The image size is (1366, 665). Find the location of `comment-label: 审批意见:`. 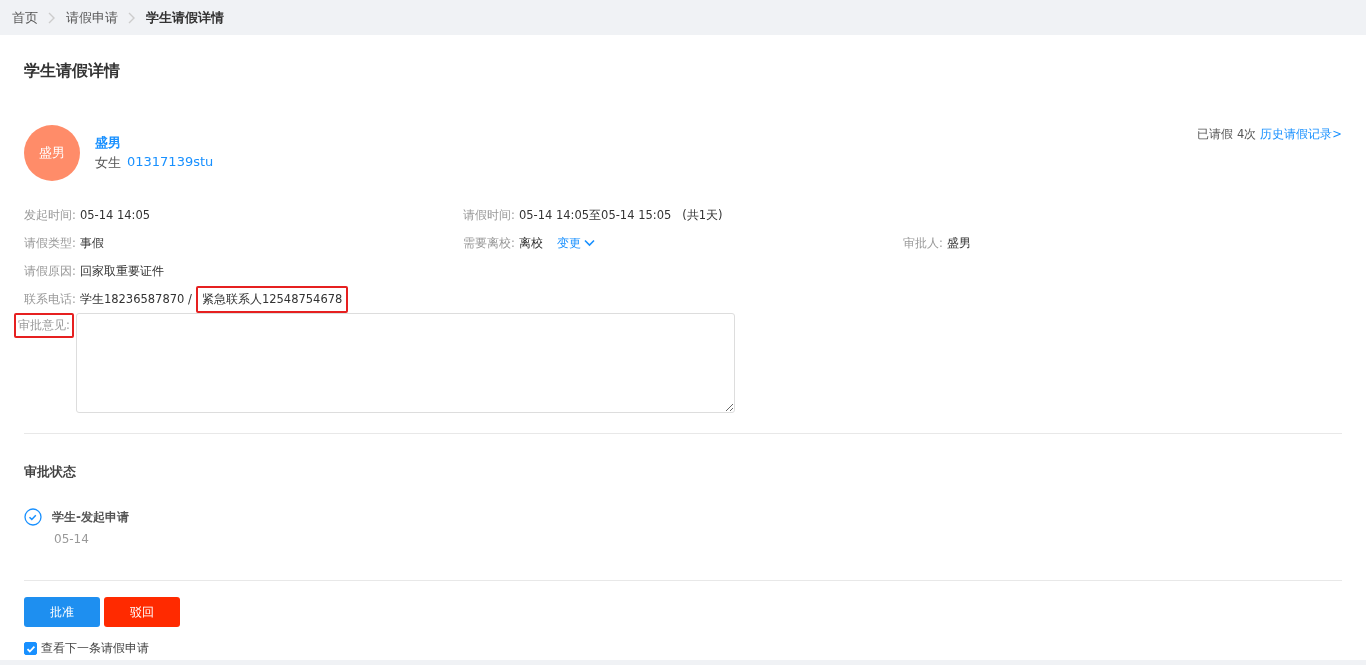

comment-label: 审批意见: is located at coordinates (44, 325).